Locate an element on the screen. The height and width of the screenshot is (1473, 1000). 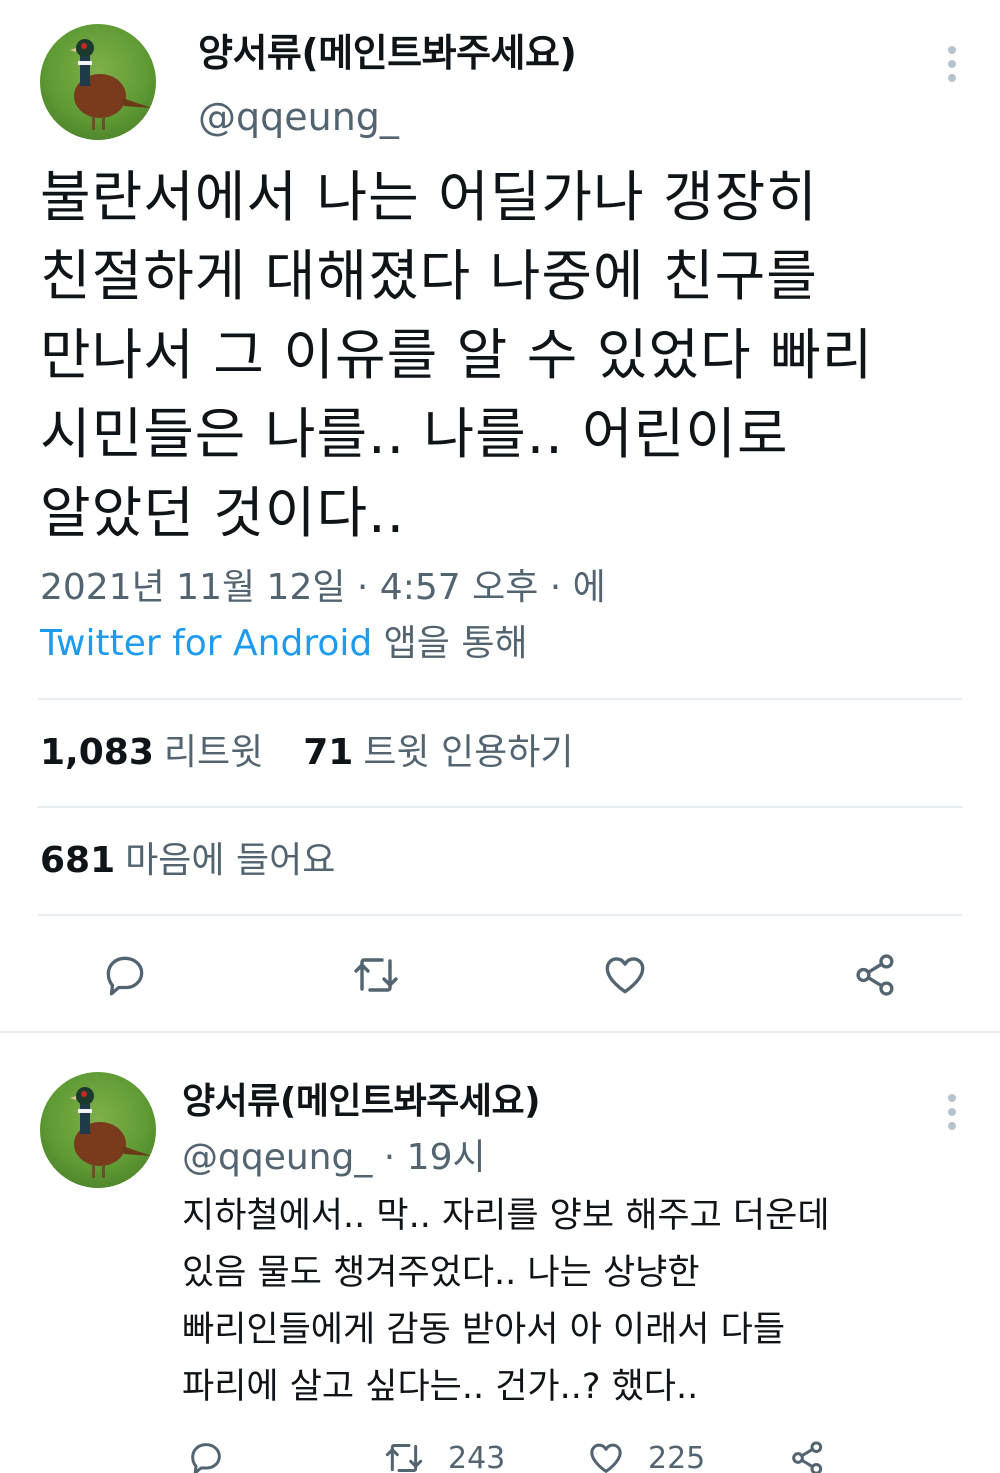
quotes-stat: 71 트윗 인용하기 is located at coordinates (438, 752).